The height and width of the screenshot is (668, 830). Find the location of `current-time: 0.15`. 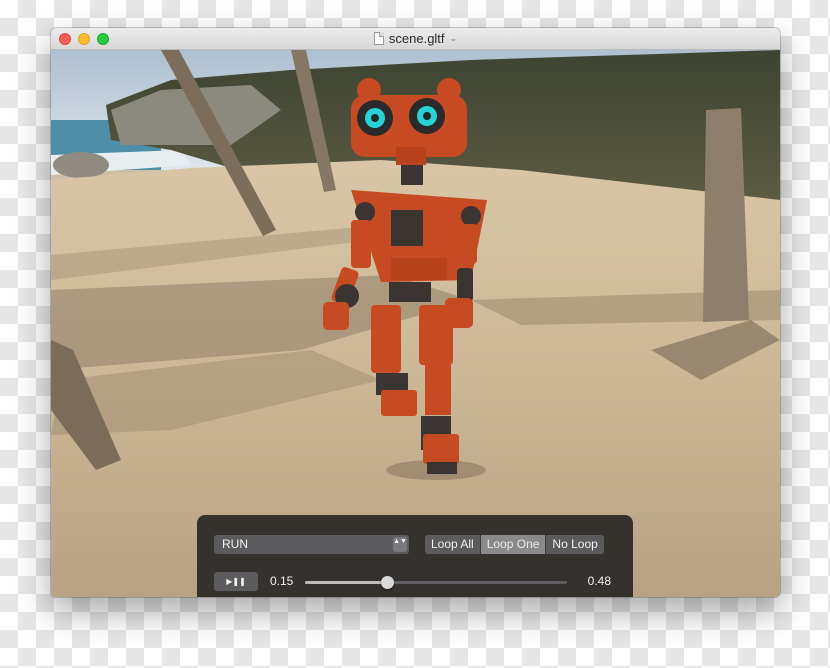

current-time: 0.15 is located at coordinates (282, 581).